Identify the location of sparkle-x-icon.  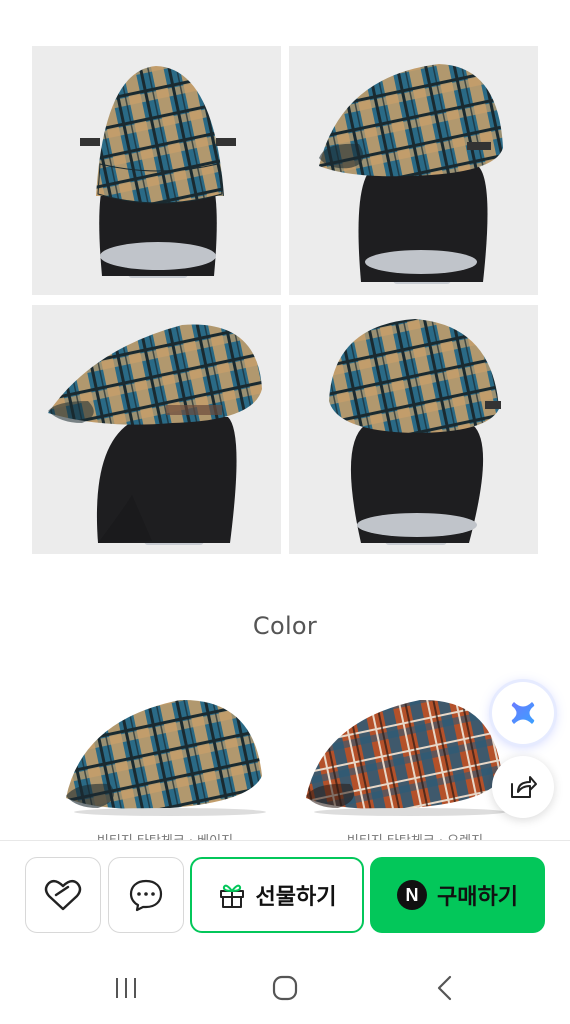
(523, 713).